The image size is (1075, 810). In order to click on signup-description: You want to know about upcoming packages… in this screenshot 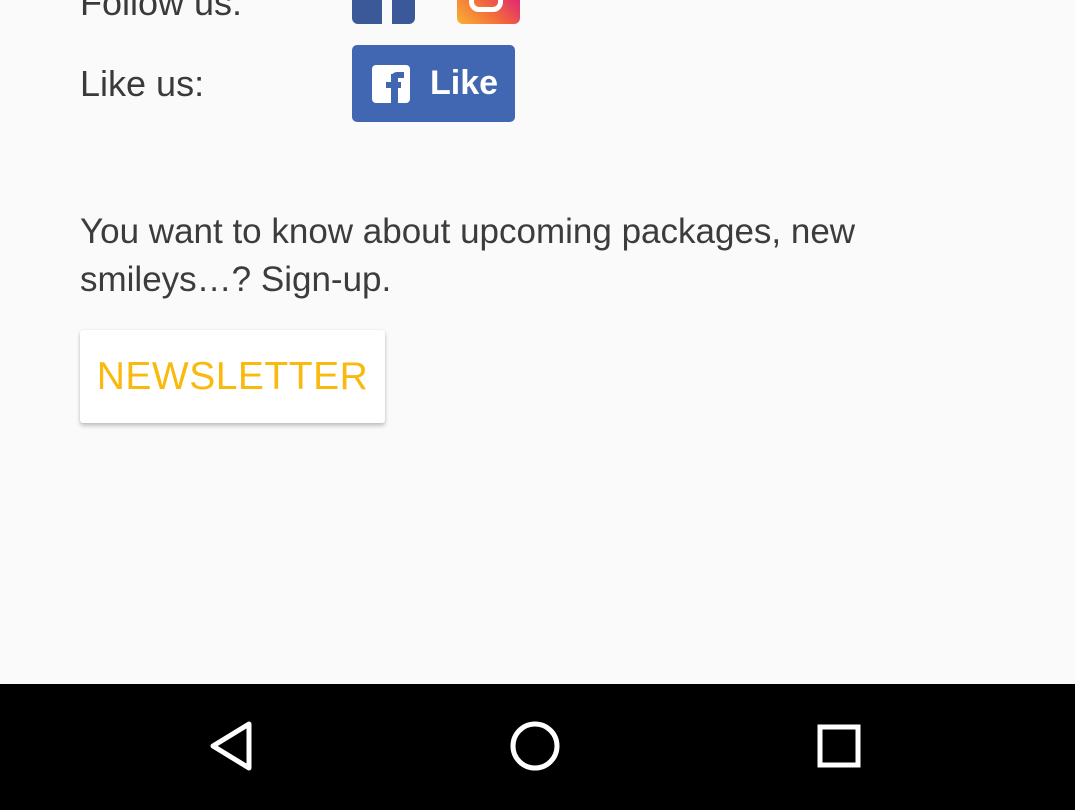, I will do `click(468, 255)`.